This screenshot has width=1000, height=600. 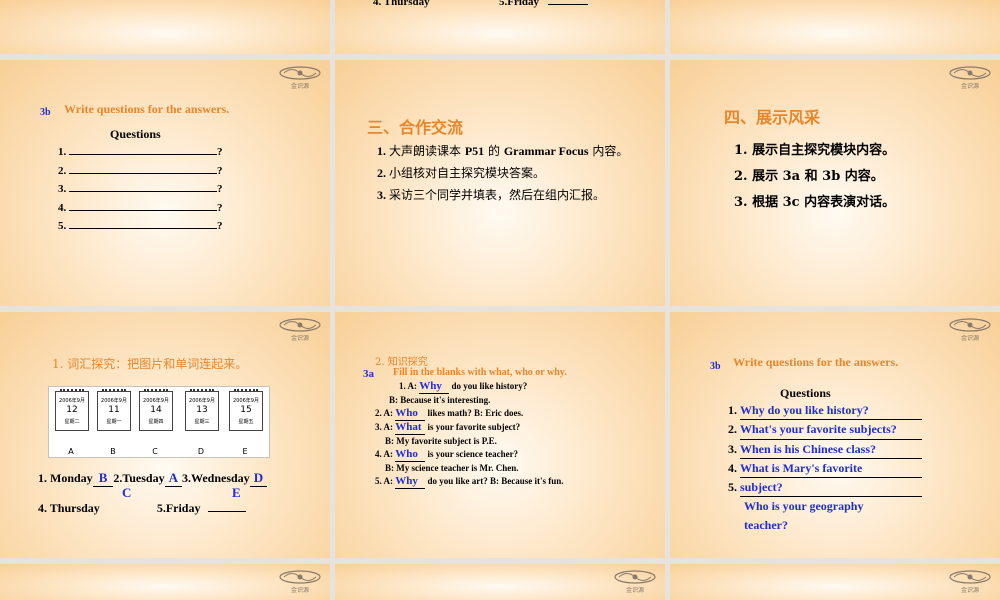 I want to click on fill-row: 2. A: Who likes math? B: Eric does., so click(x=449, y=414).